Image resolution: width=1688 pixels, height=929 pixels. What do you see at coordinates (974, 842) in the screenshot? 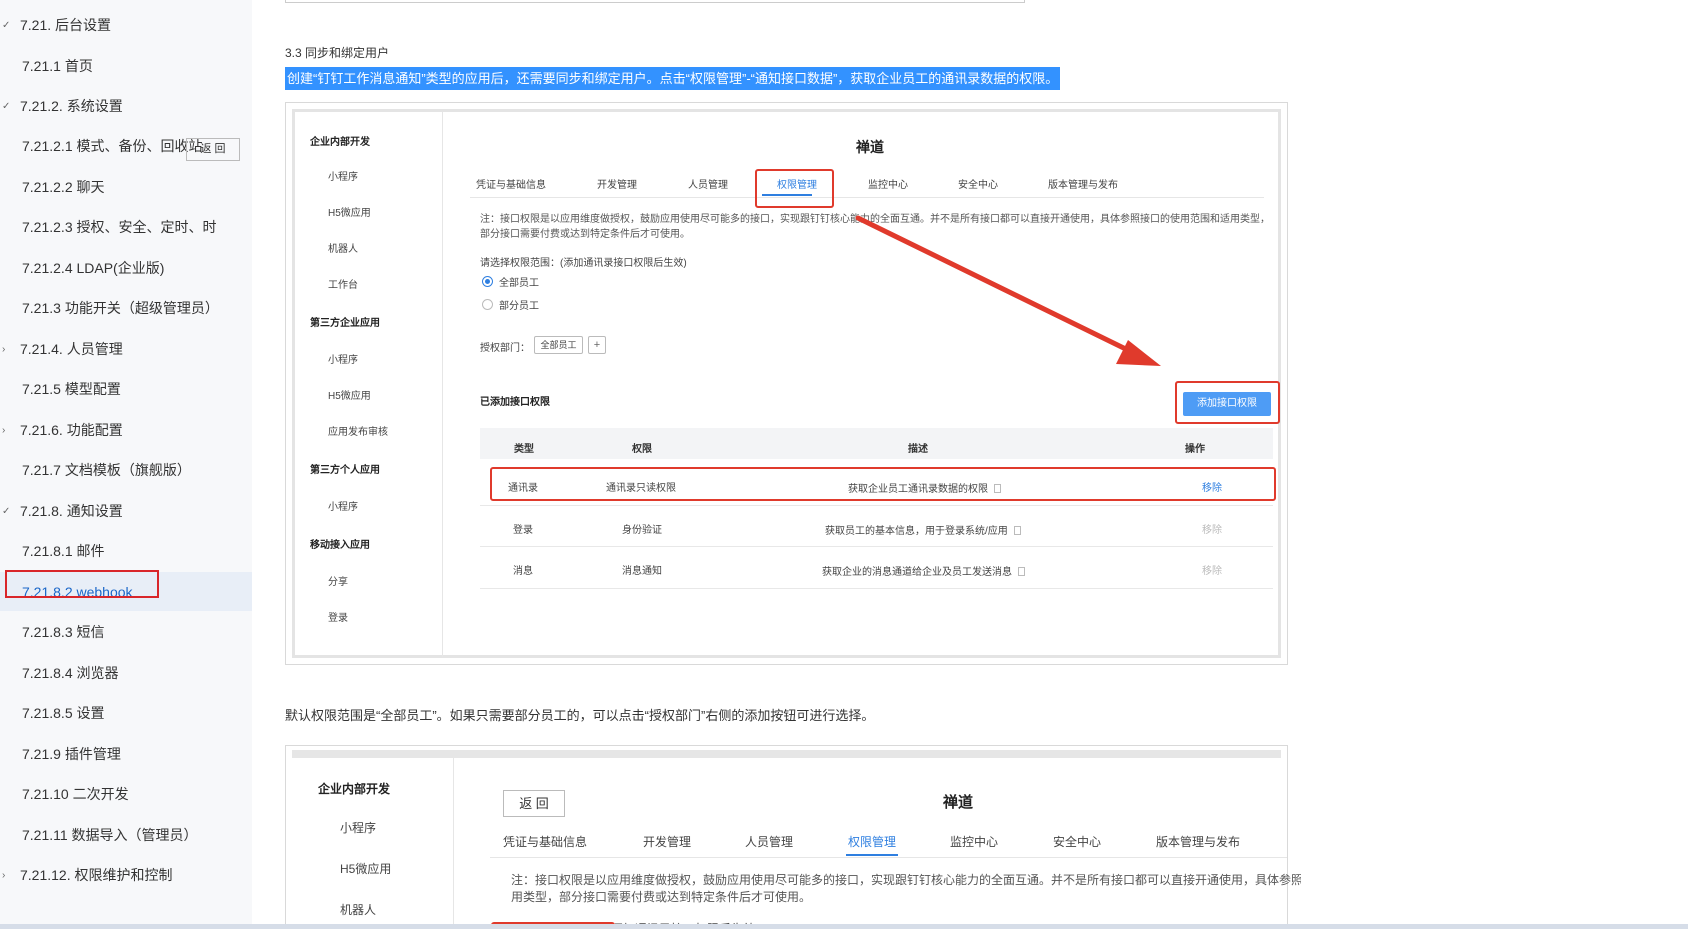
I see `tab-monitoring: 监控中心` at bounding box center [974, 842].